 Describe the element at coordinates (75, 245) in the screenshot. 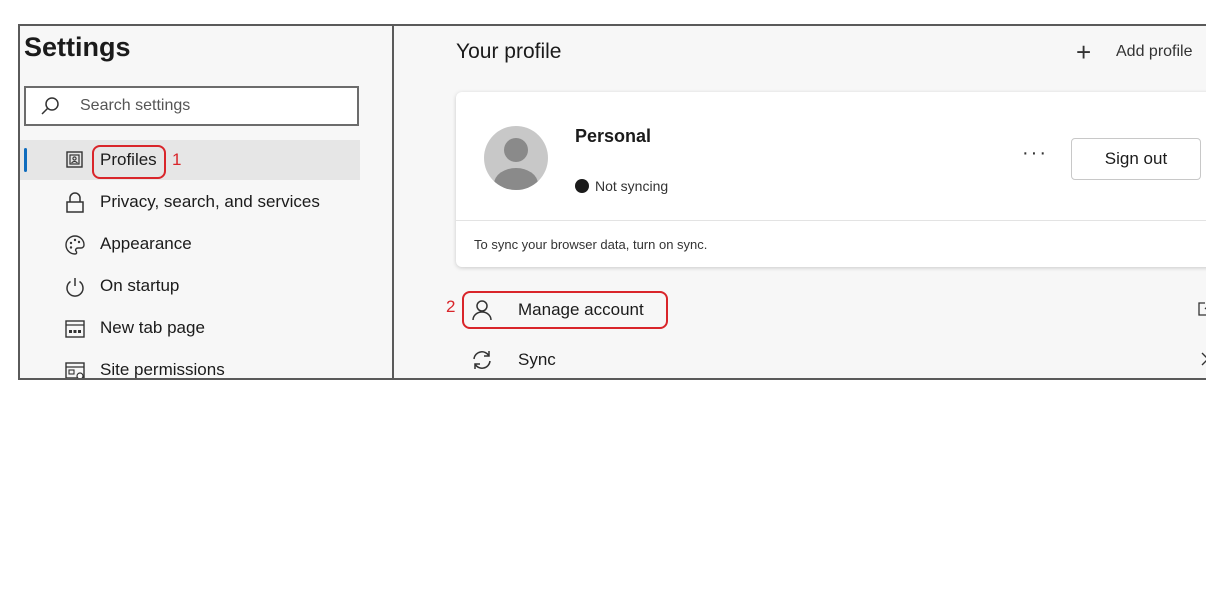

I see `palette-icon` at that location.